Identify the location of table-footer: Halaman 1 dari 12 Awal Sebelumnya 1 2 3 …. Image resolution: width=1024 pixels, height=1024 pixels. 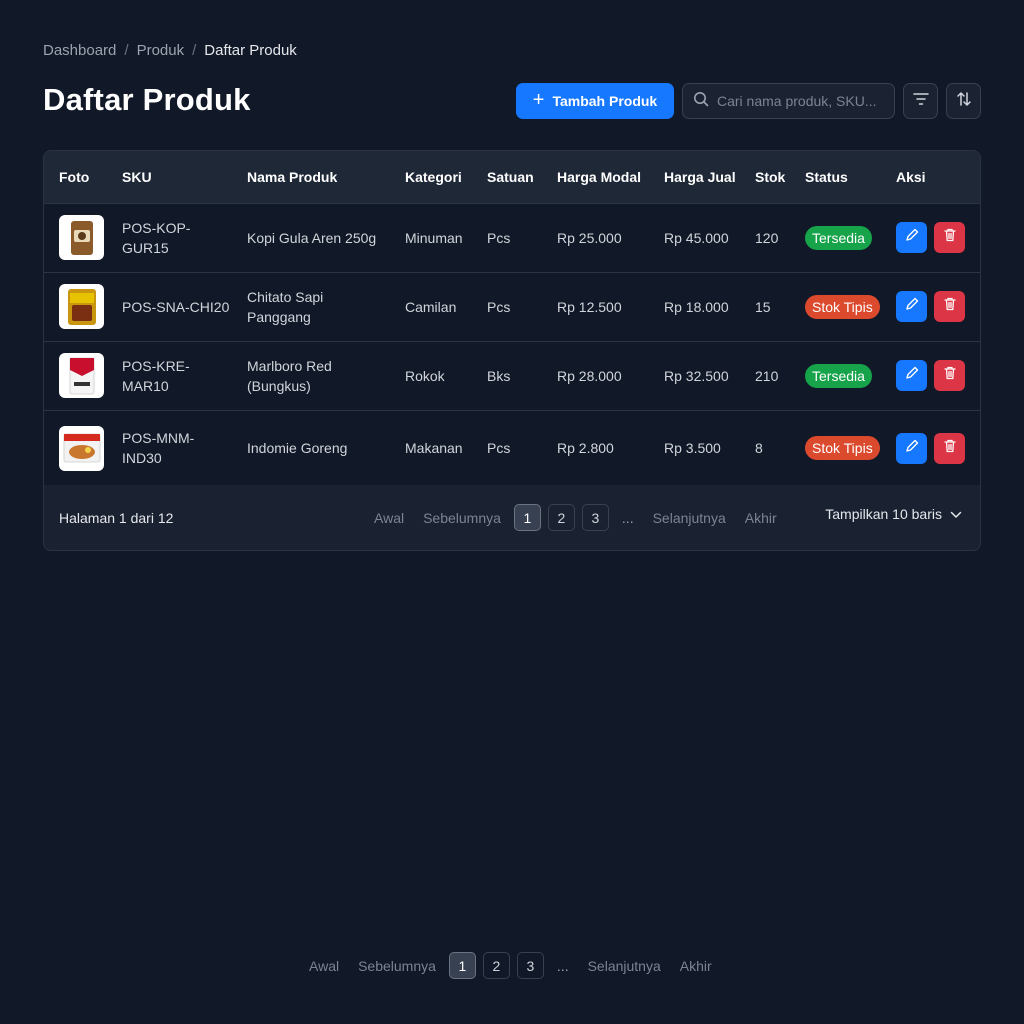
(512, 517).